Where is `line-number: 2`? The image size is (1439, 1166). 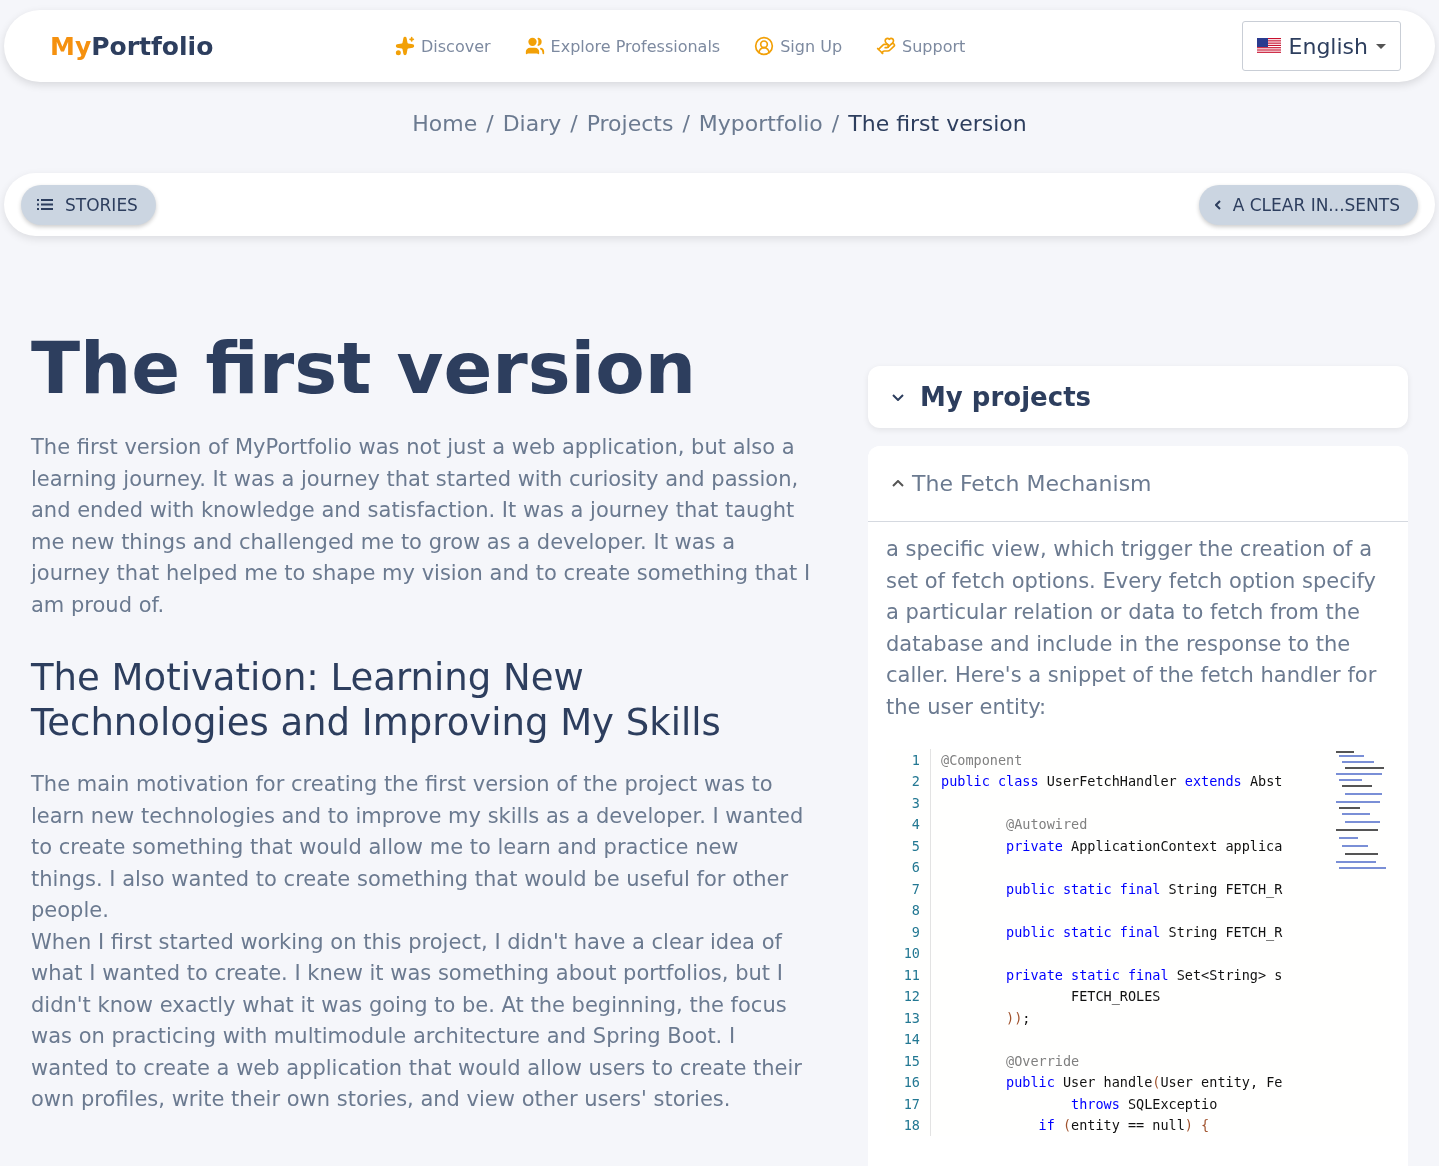
line-number: 2 is located at coordinates (915, 781).